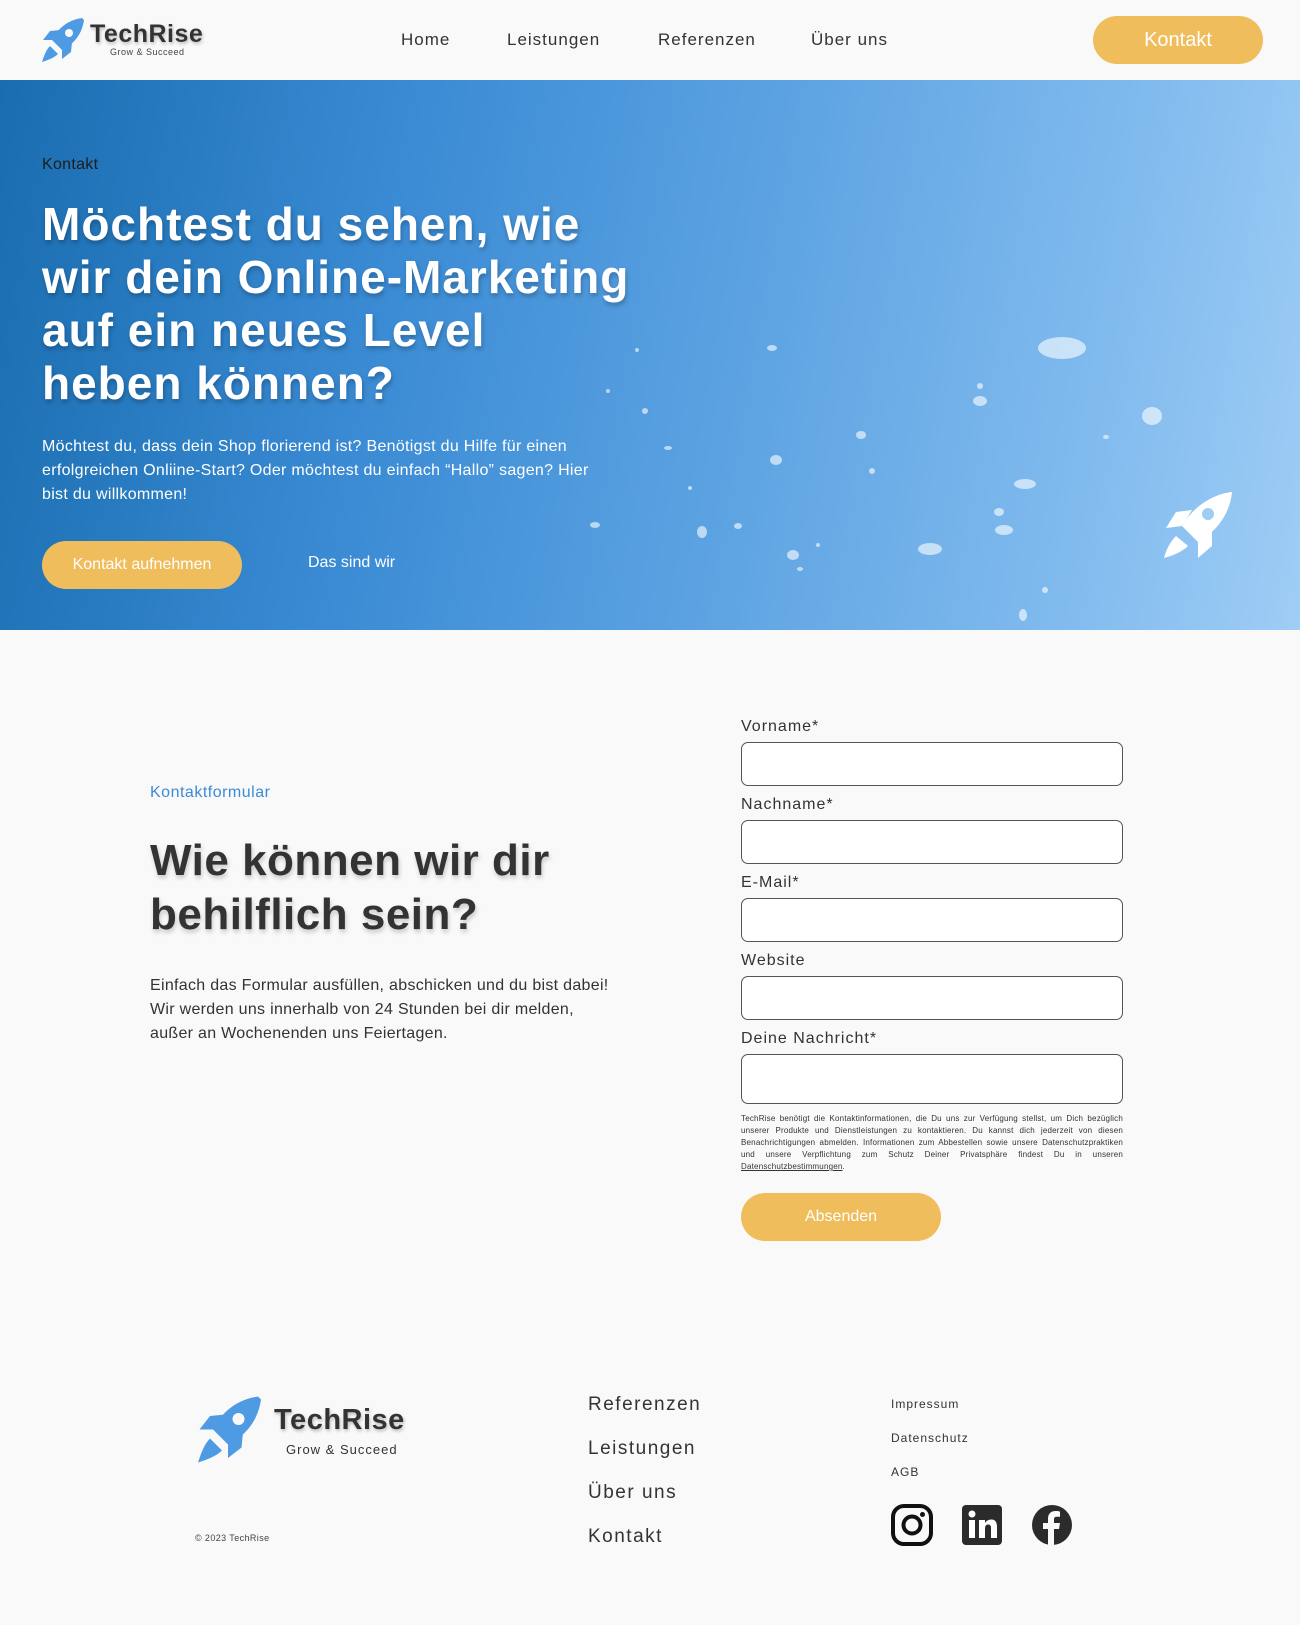 The height and width of the screenshot is (1625, 1300). What do you see at coordinates (932, 764) in the screenshot?
I see `first-name-input` at bounding box center [932, 764].